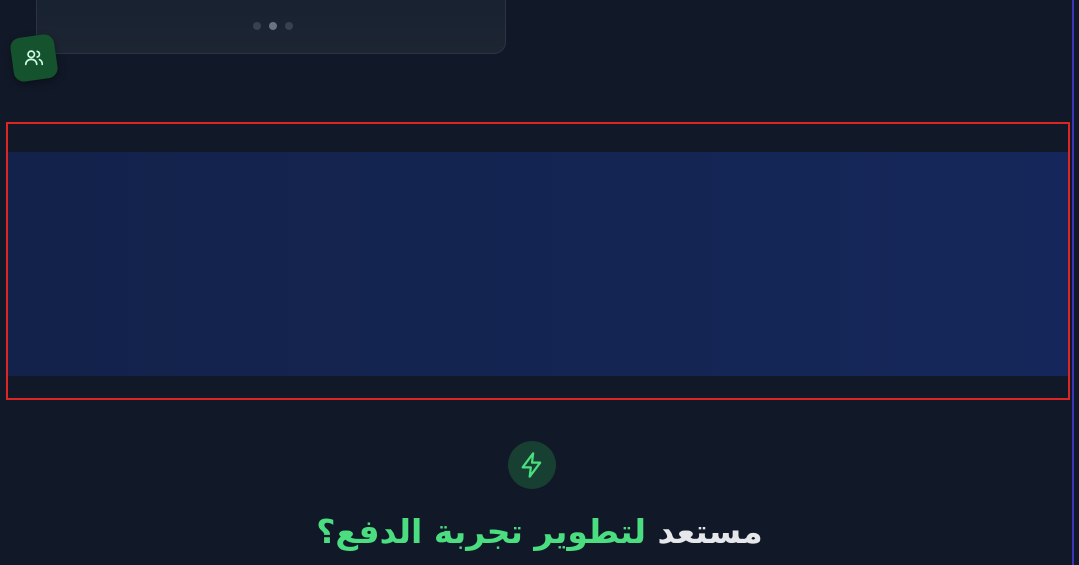 The width and height of the screenshot is (1079, 565). I want to click on cta-title-highlight: لتطوير تجربة الدفع؟, so click(481, 531).